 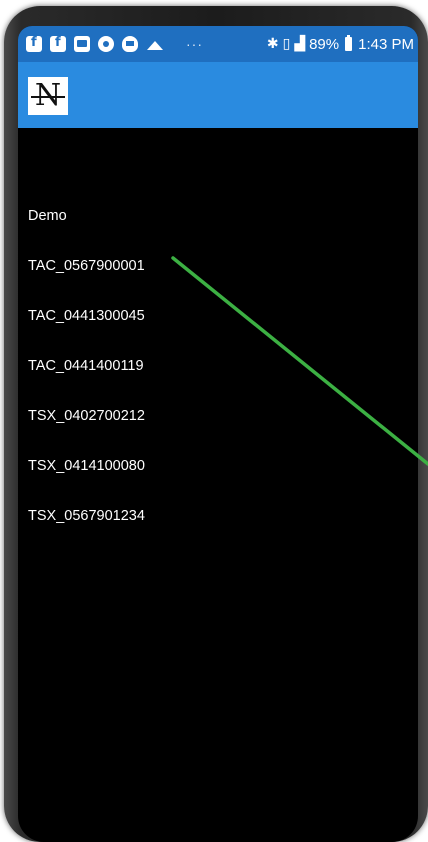 I want to click on system-status: ✱ ▯ ▟ 89% 1:43 PM, so click(x=340, y=44).